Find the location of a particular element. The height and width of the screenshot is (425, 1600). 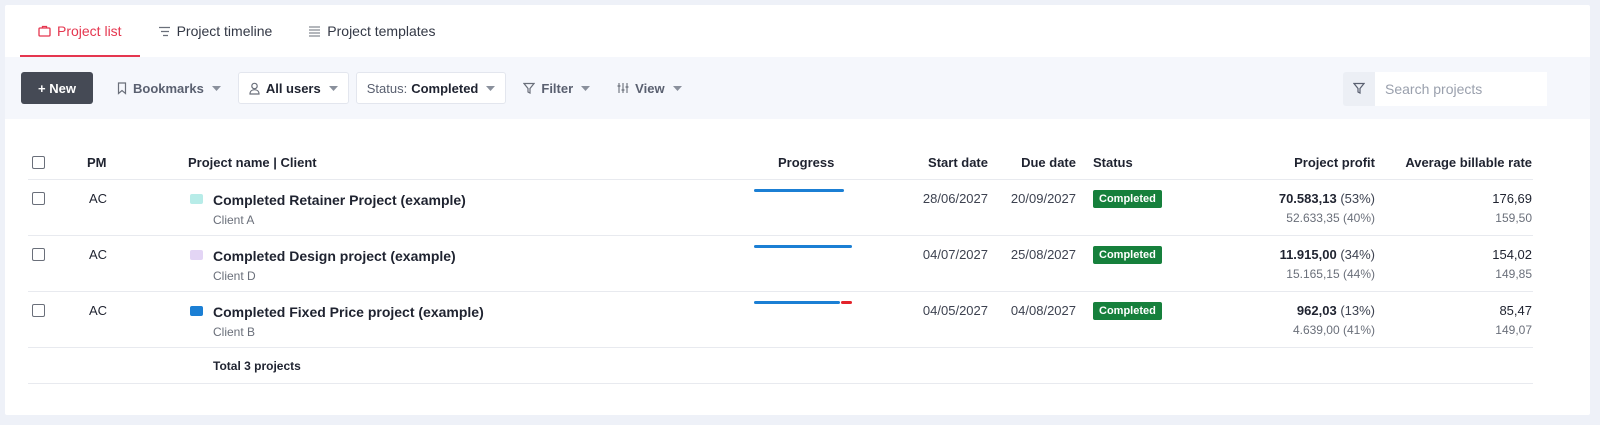

rate-sub: 149,85 is located at coordinates (1513, 274).